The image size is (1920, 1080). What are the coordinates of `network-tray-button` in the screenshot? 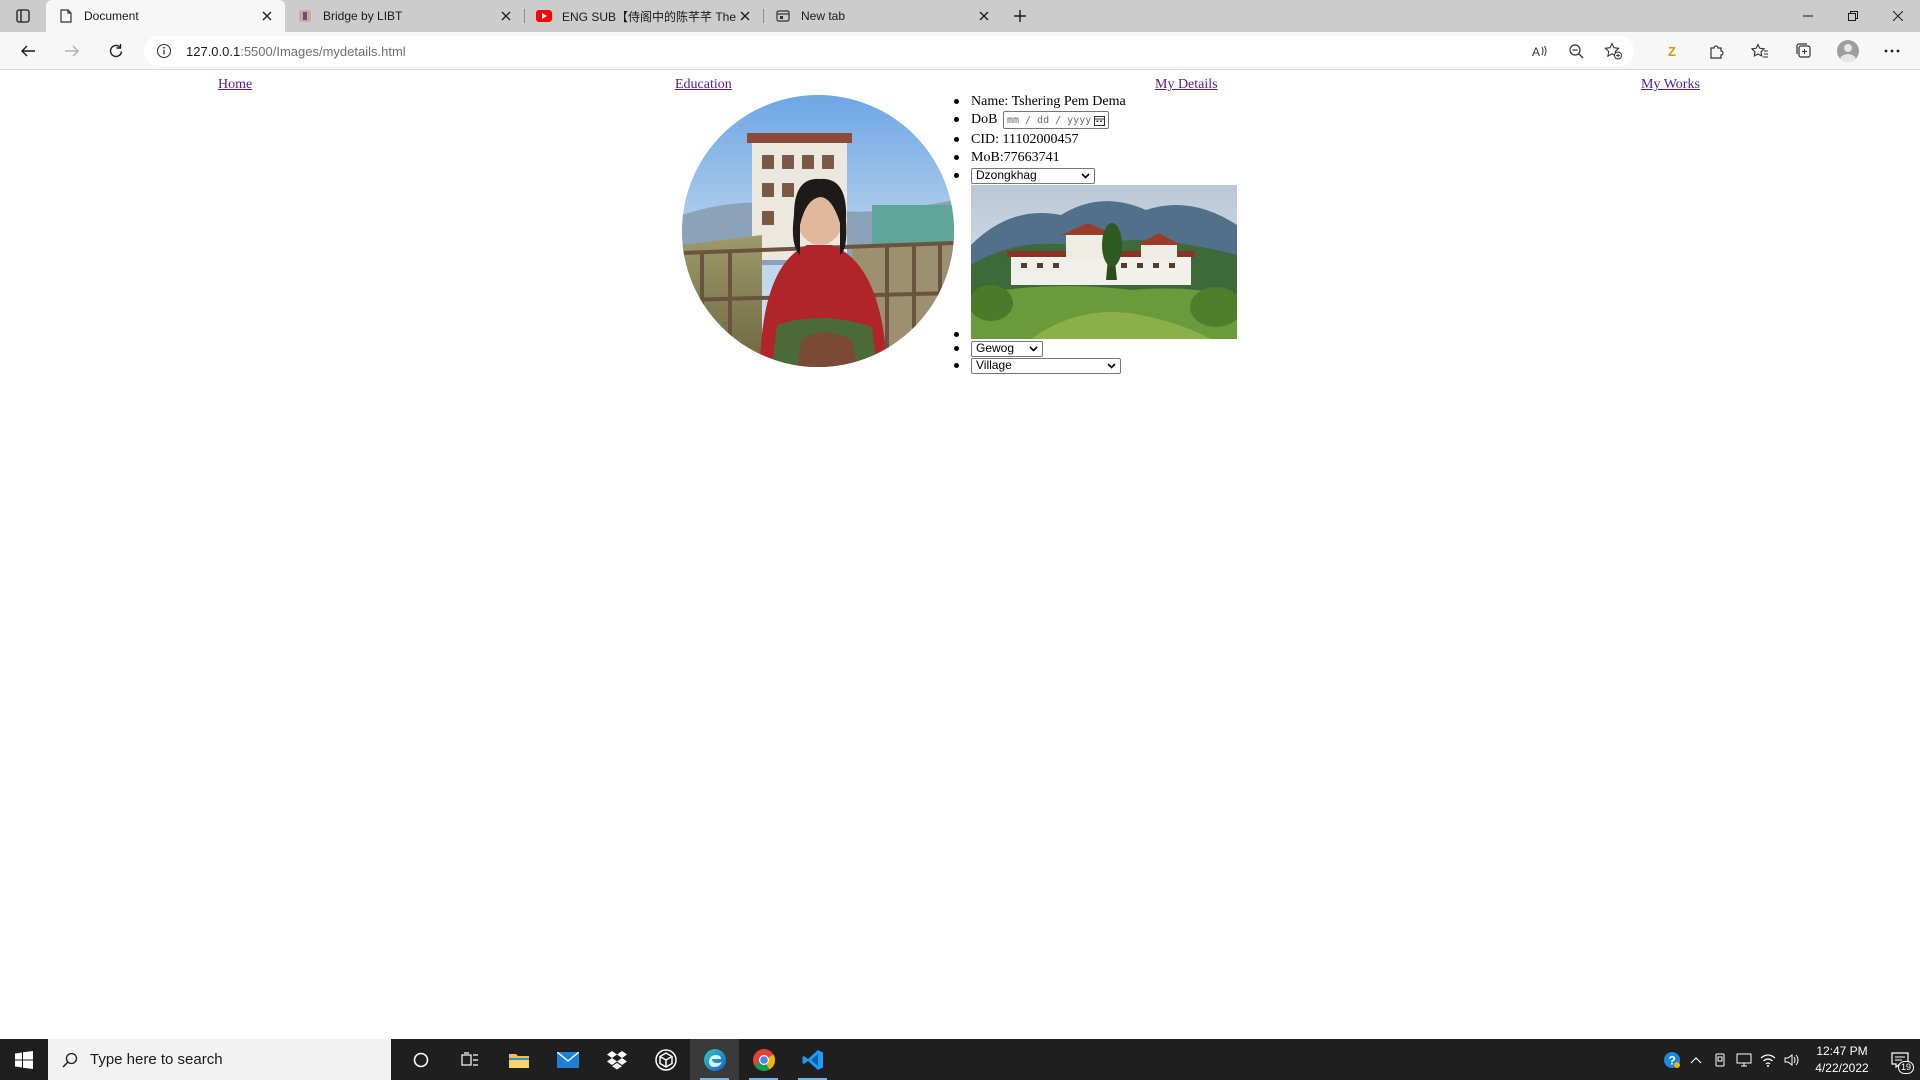 It's located at (1768, 1059).